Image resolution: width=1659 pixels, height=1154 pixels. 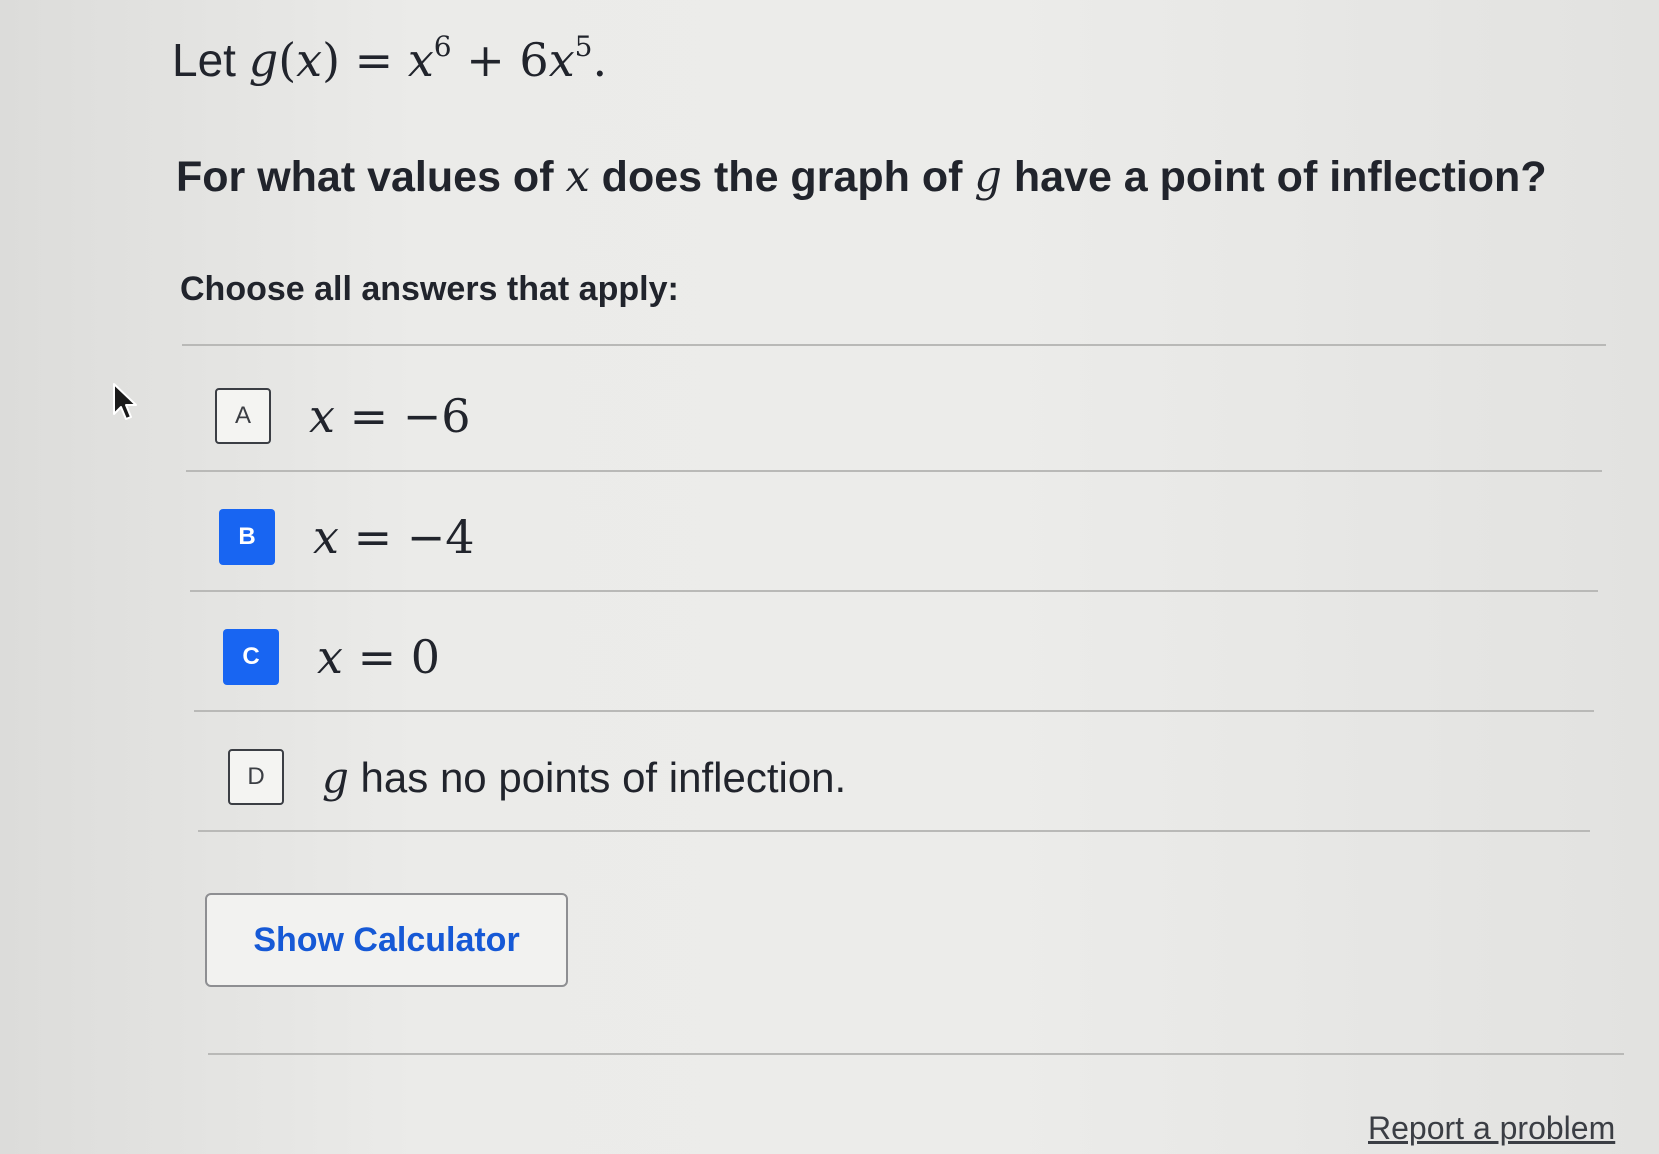 What do you see at coordinates (125, 401) in the screenshot?
I see `mouse-pointer-icon` at bounding box center [125, 401].